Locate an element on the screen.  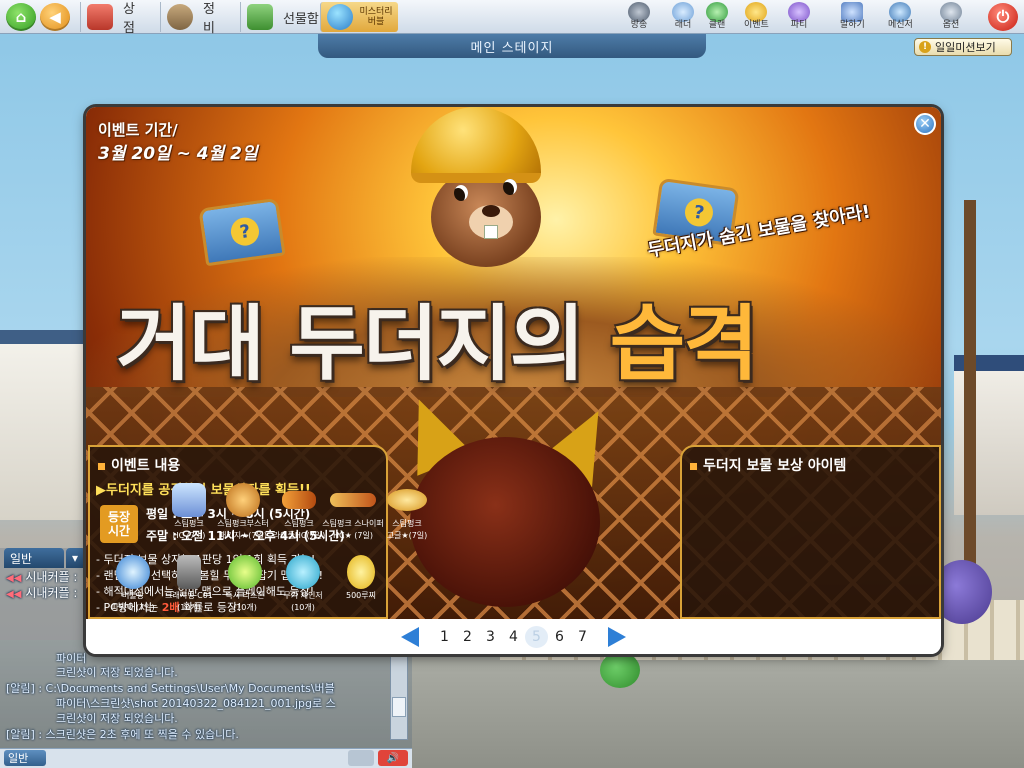
home-icon: ⌂ is located at coordinates (21, 17).